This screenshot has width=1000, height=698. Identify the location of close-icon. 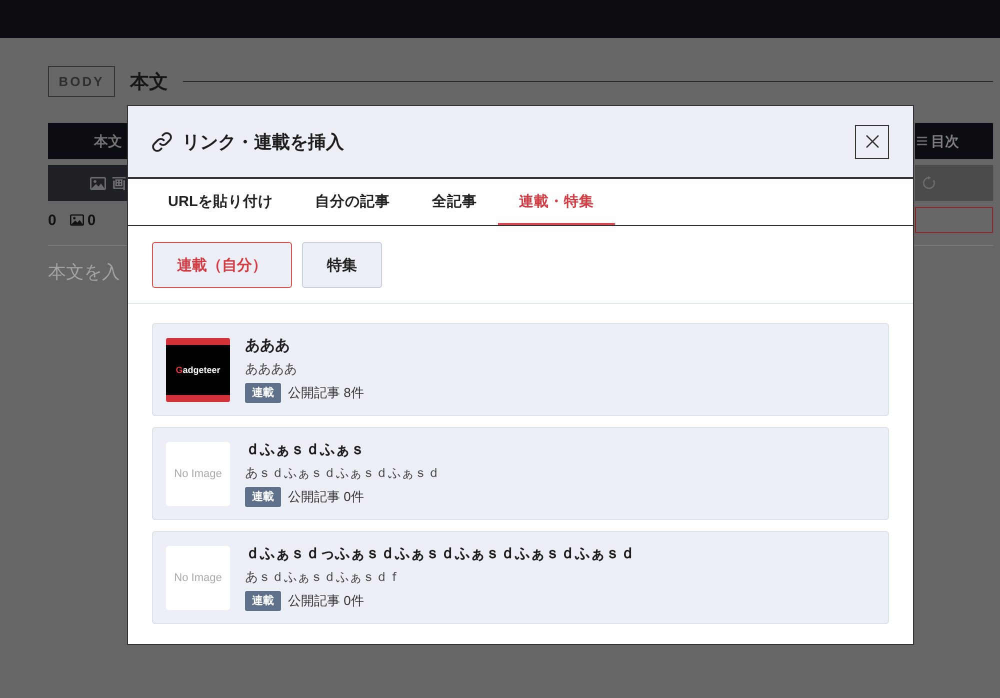
(872, 141).